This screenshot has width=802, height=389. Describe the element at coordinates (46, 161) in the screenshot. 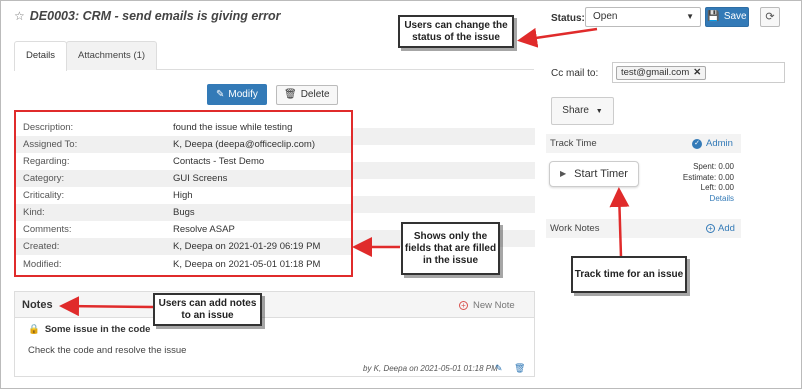

I see `field-label: Regarding:` at that location.